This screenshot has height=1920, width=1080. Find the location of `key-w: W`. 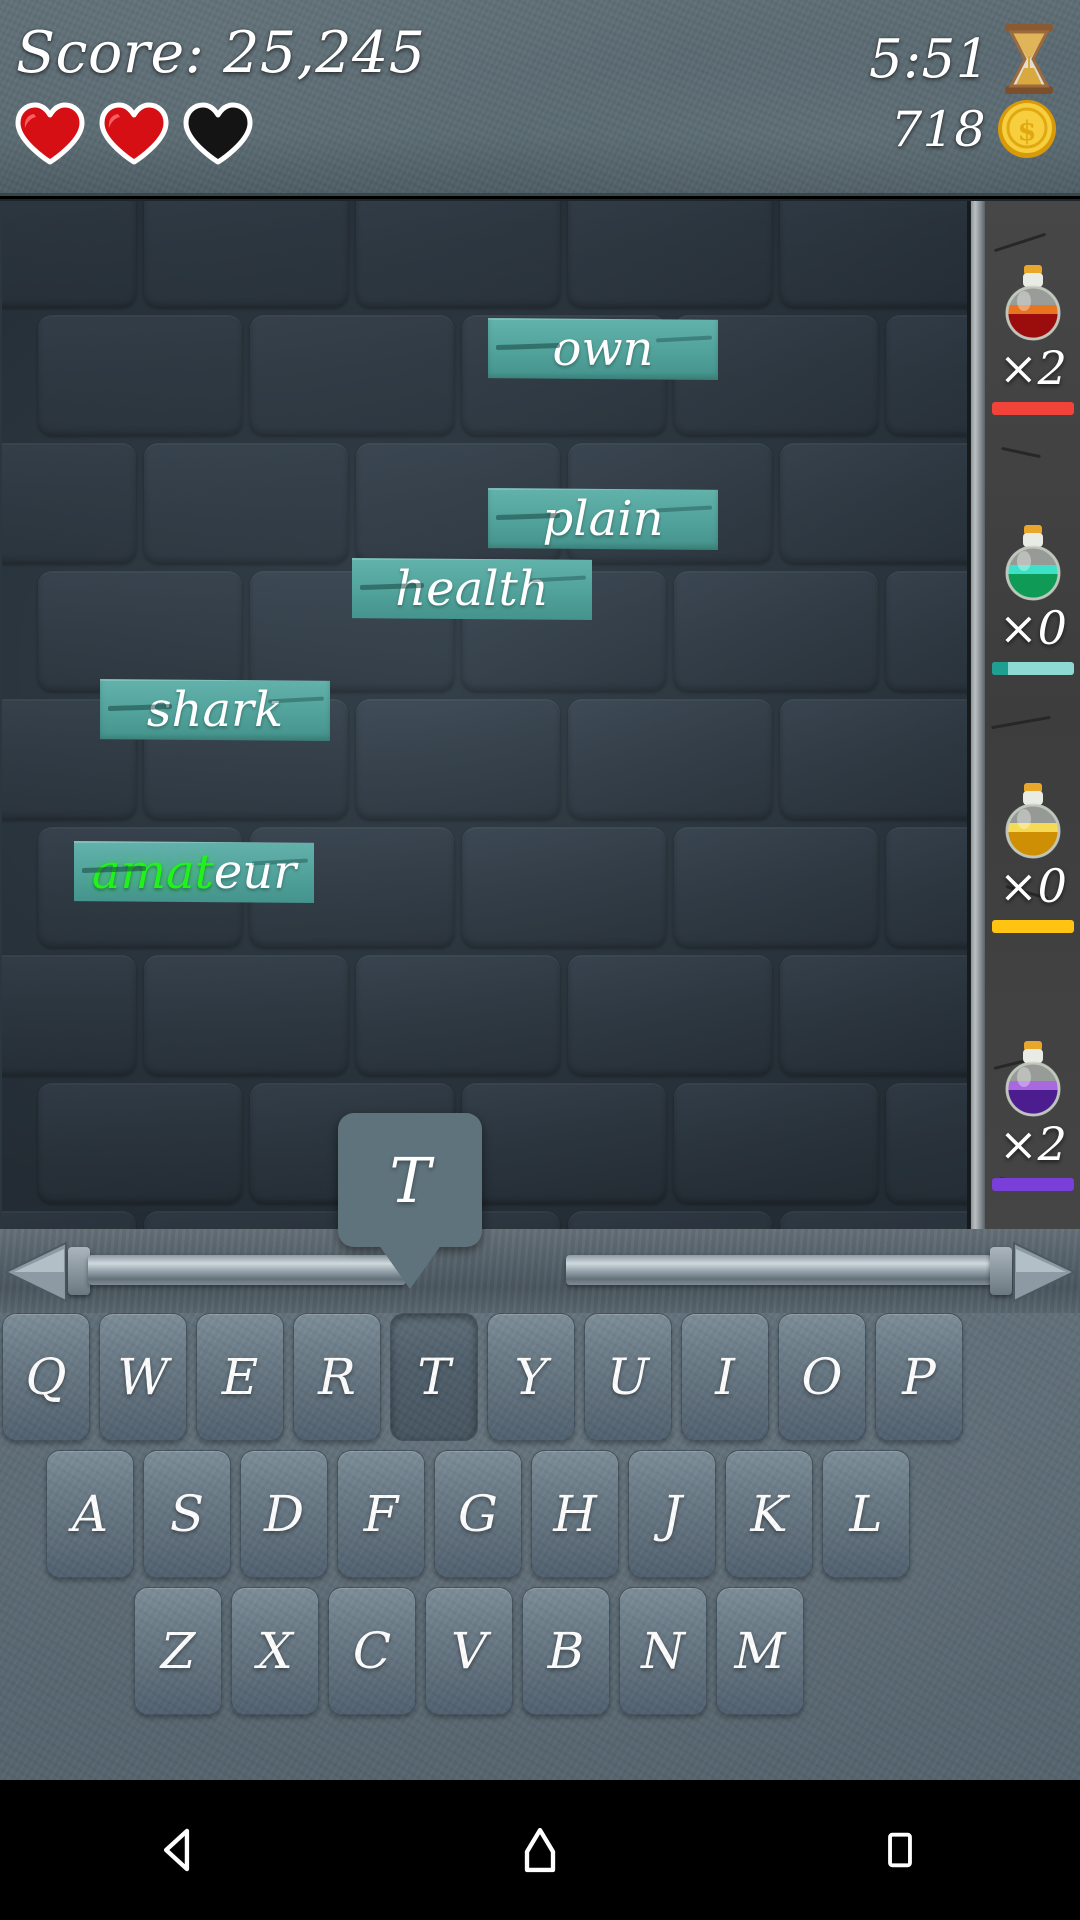

key-w: W is located at coordinates (143, 1377).